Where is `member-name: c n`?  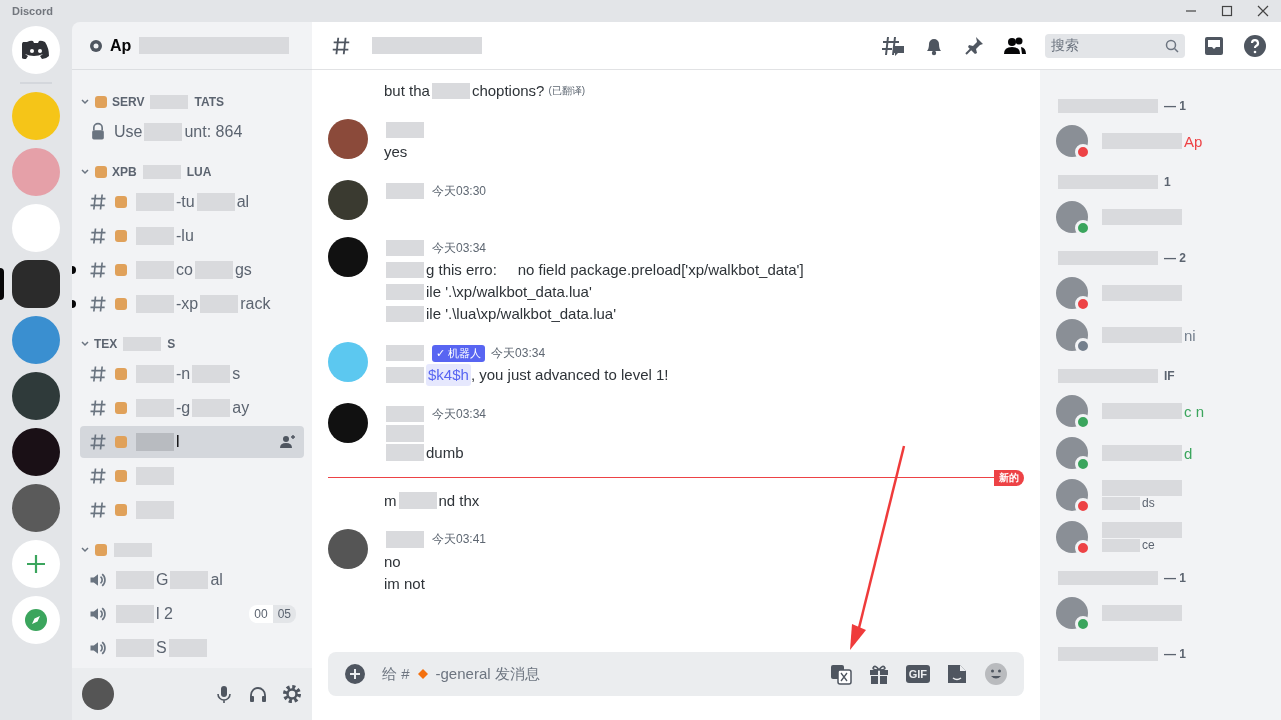
member-name: c n is located at coordinates (1194, 411).